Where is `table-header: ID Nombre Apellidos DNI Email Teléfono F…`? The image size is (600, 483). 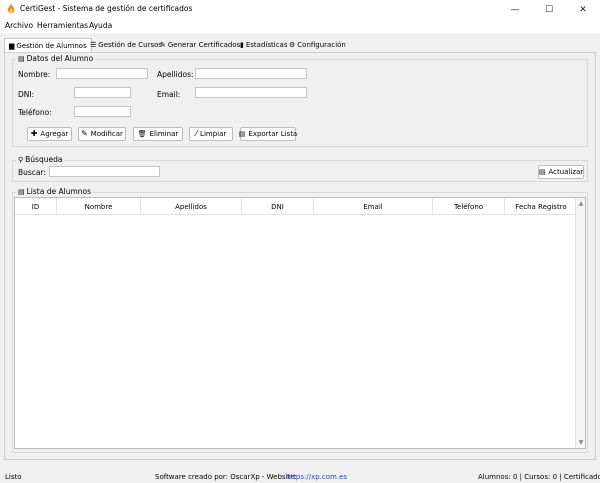 table-header: ID Nombre Apellidos DNI Email Teléfono F… is located at coordinates (296, 206).